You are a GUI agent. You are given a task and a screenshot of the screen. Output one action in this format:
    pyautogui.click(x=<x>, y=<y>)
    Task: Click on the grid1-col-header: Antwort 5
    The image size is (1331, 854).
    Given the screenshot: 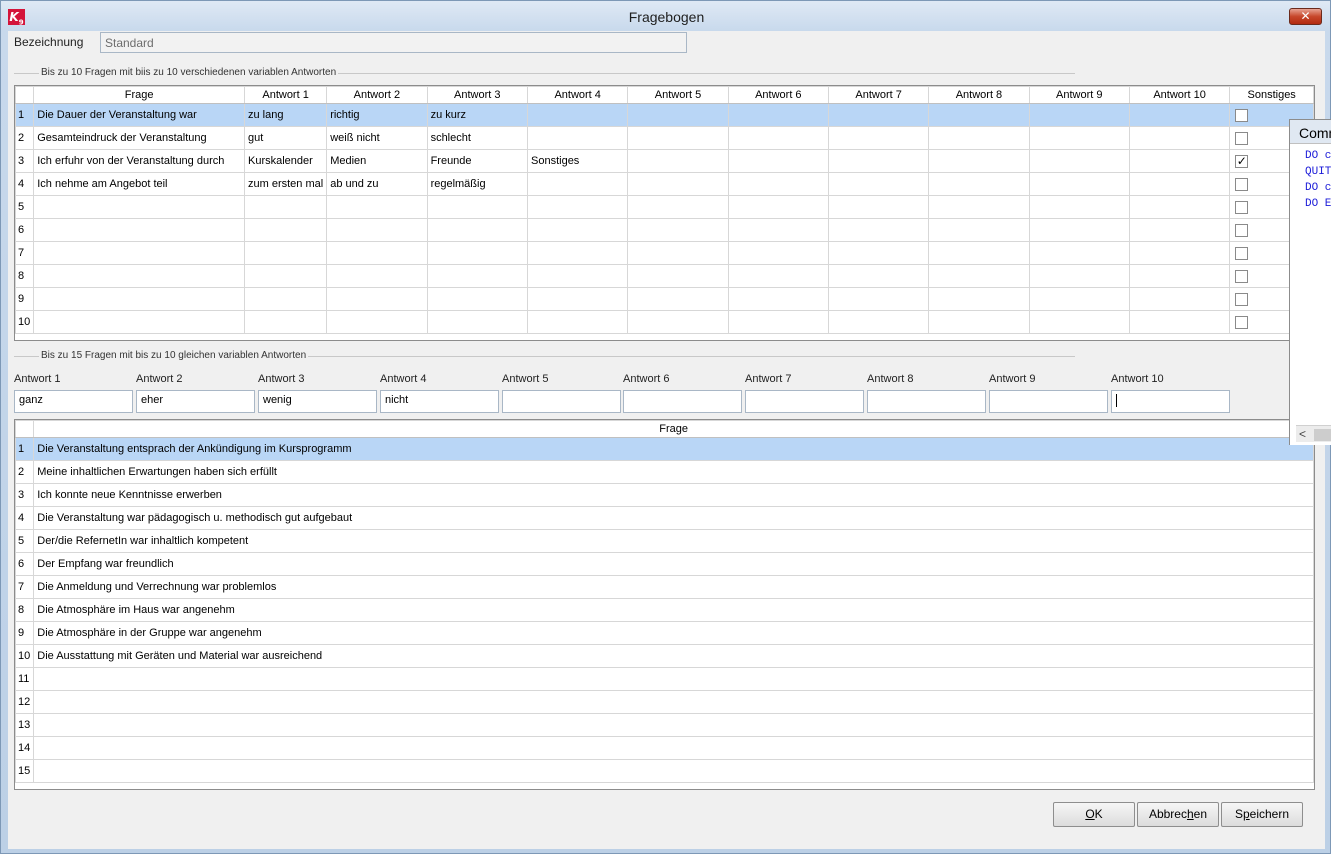 What is the action you would take?
    pyautogui.click(x=678, y=95)
    